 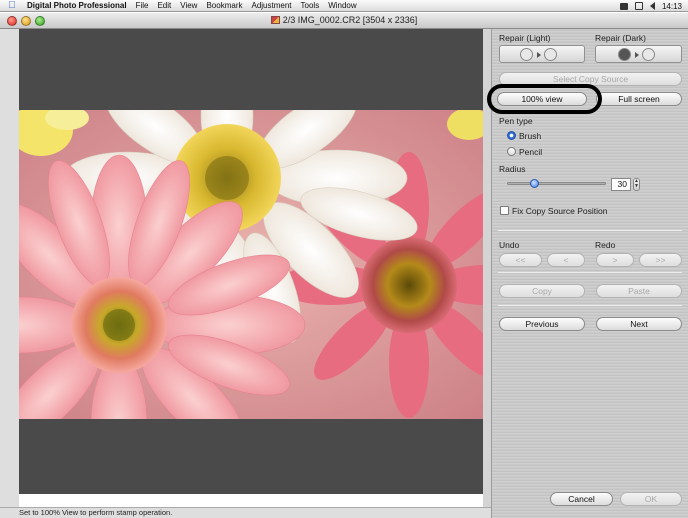 What do you see at coordinates (542, 54) in the screenshot?
I see `repair-light-button` at bounding box center [542, 54].